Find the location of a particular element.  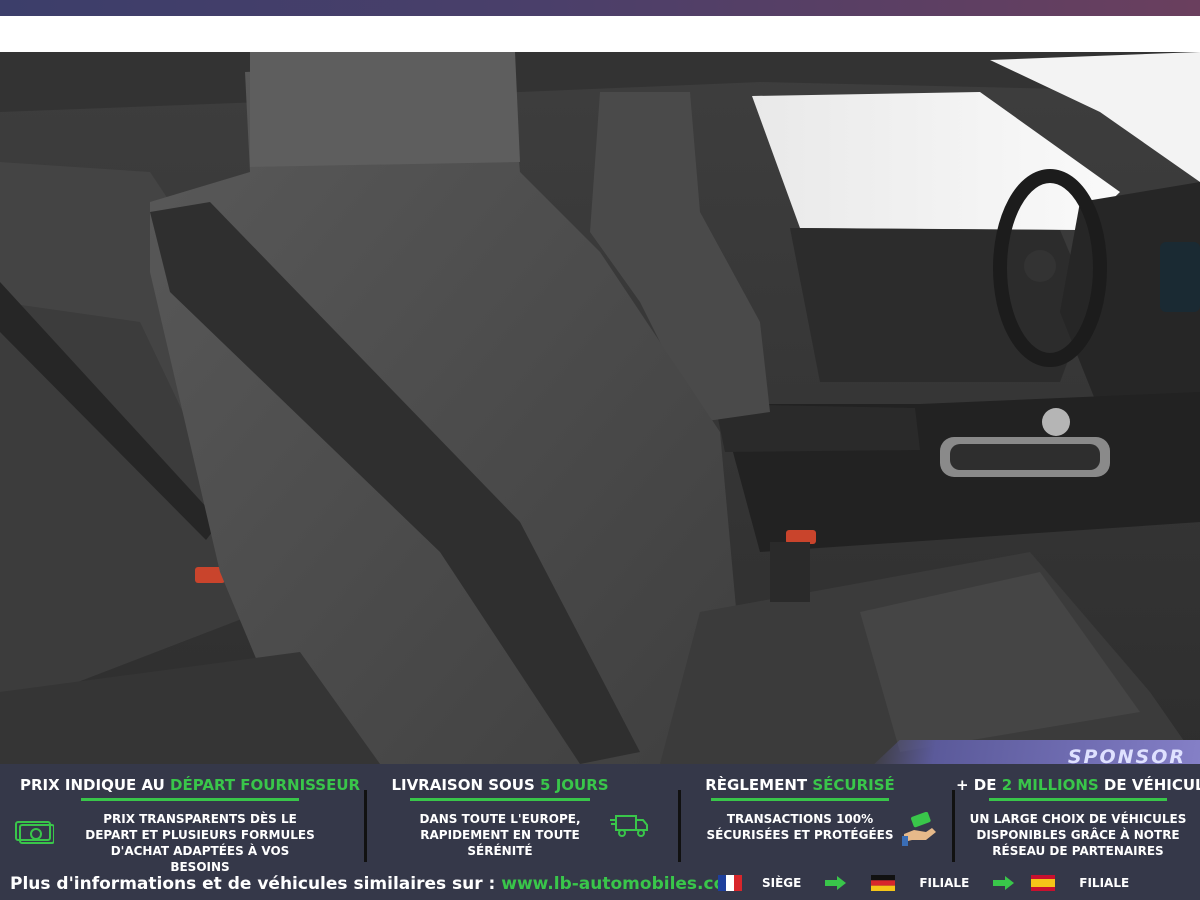

feature-title-suffix: DE VÉHICULES is located at coordinates (1151, 785).